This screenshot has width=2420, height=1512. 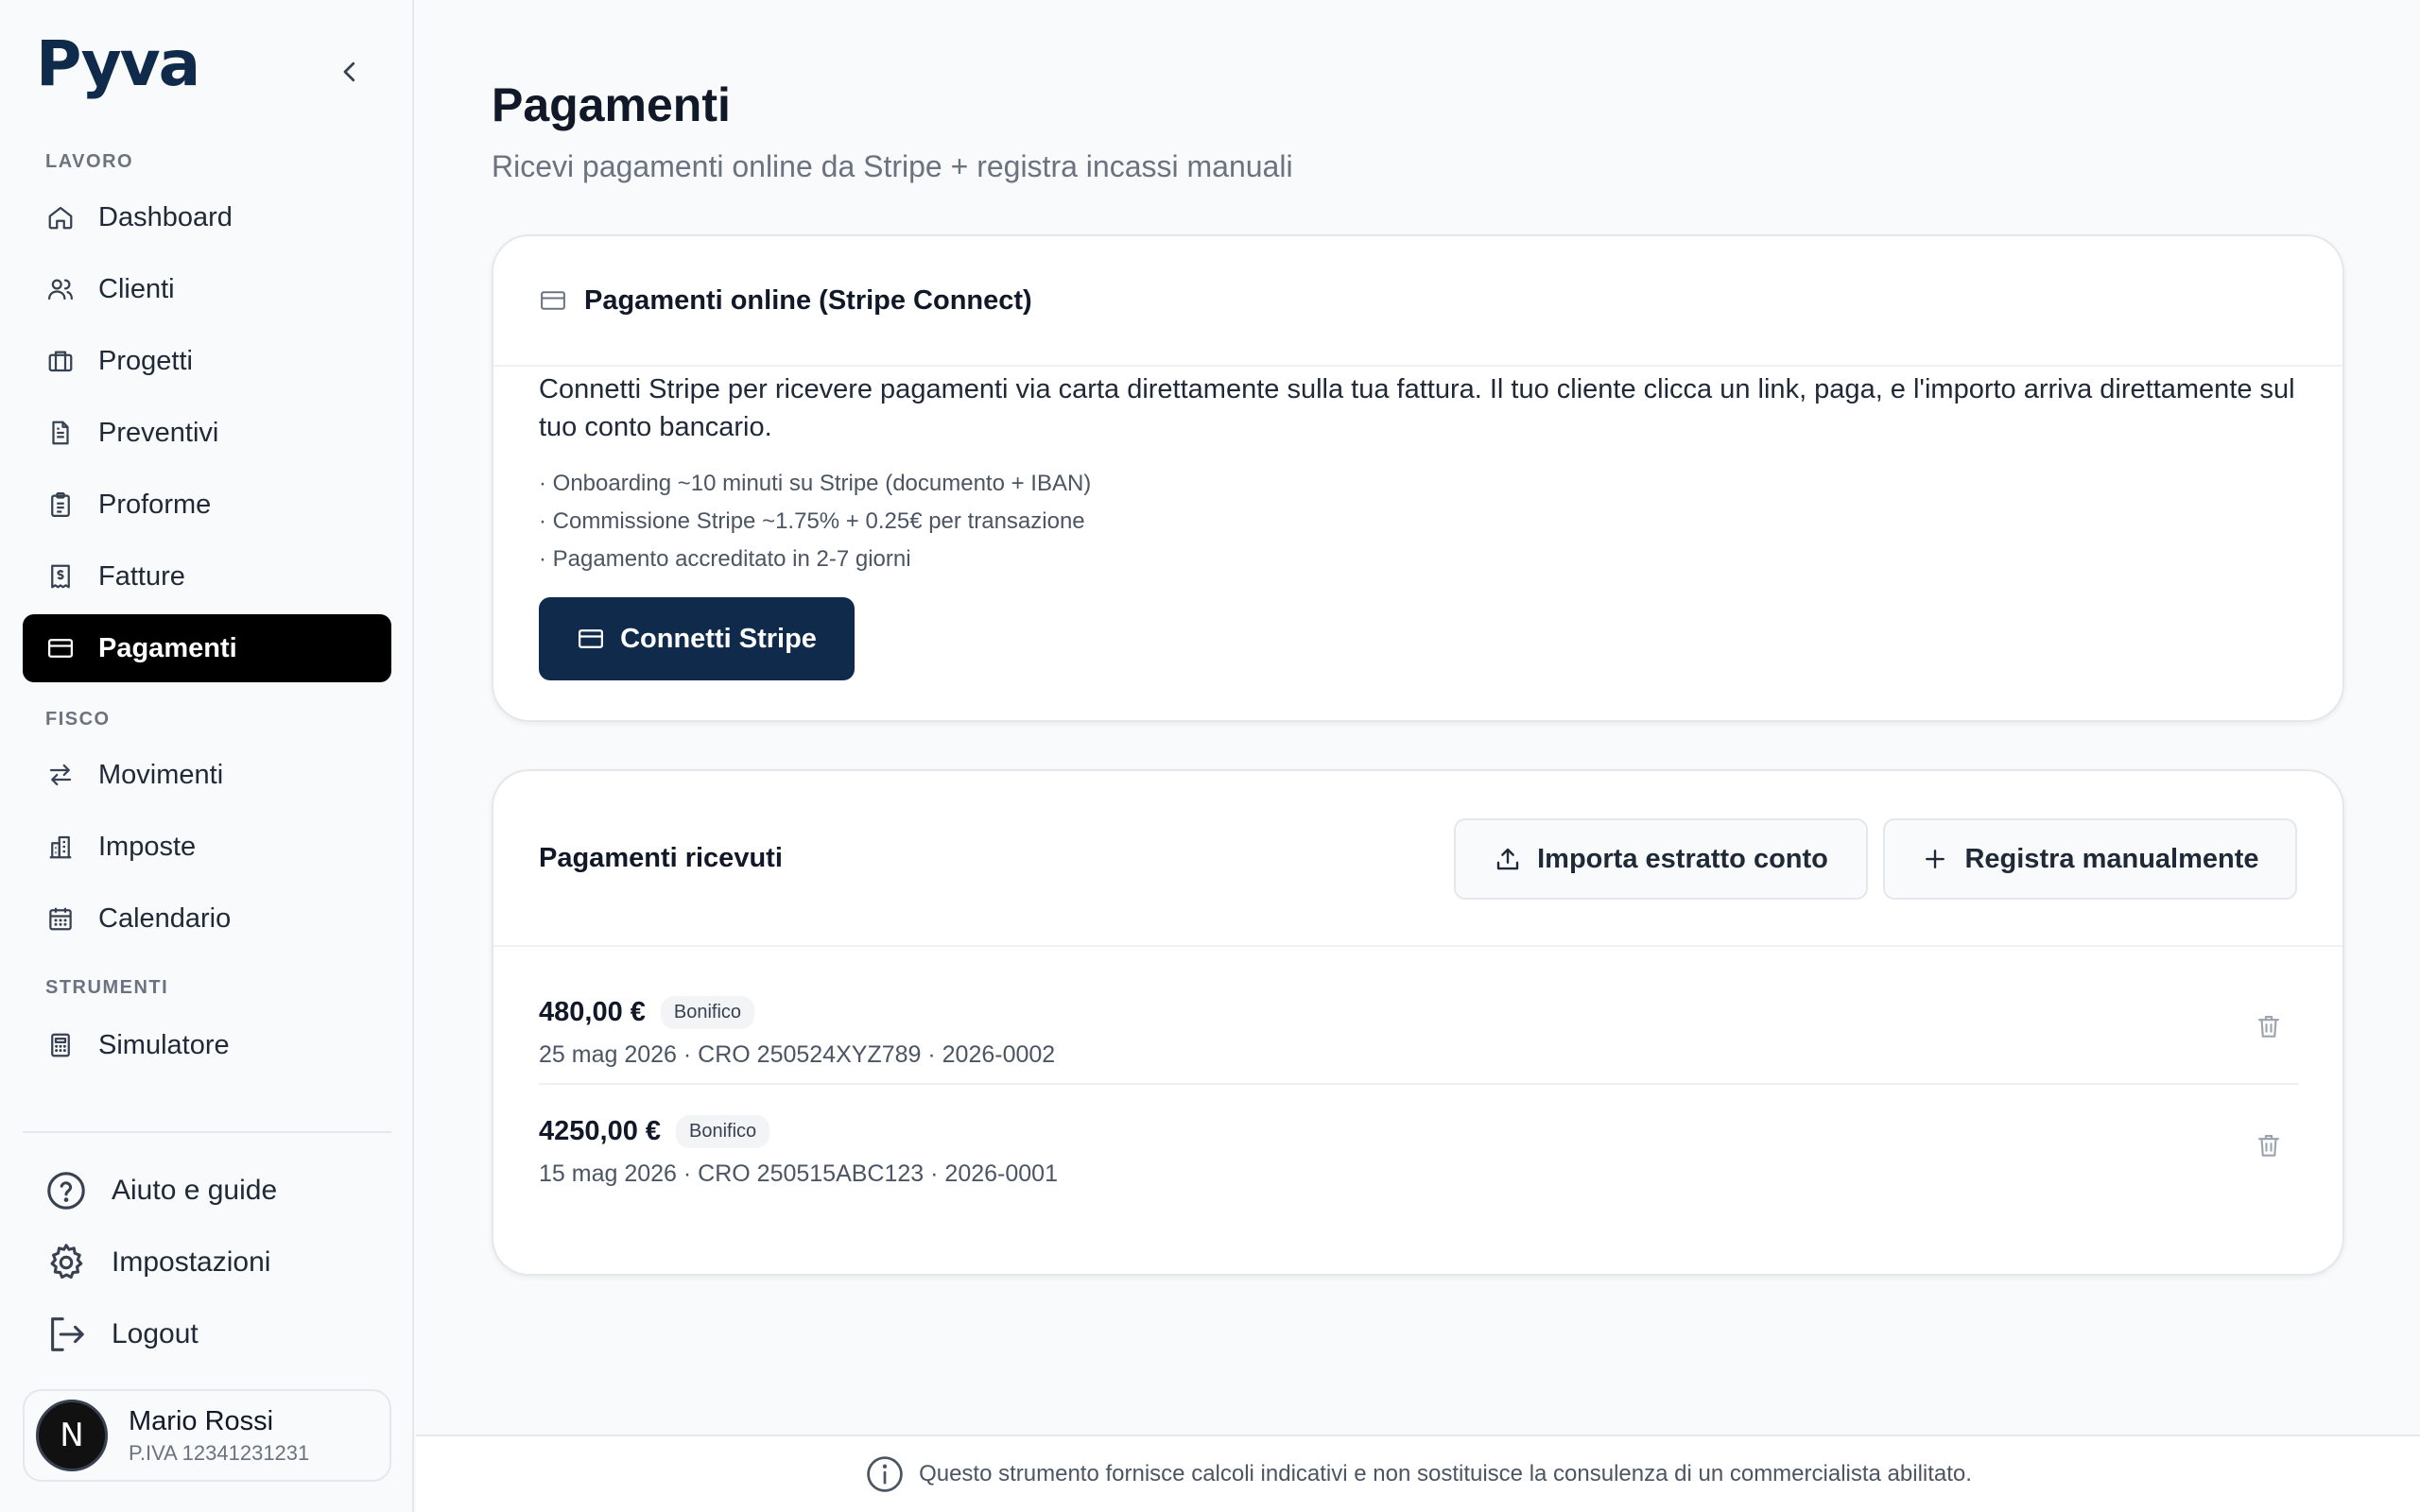 What do you see at coordinates (60, 505) in the screenshot?
I see `clipboard-icon` at bounding box center [60, 505].